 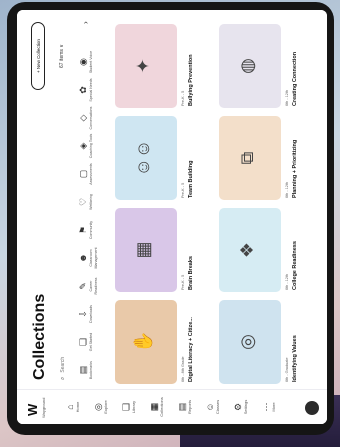 I want to click on page-title: Collections, so click(x=39, y=336).